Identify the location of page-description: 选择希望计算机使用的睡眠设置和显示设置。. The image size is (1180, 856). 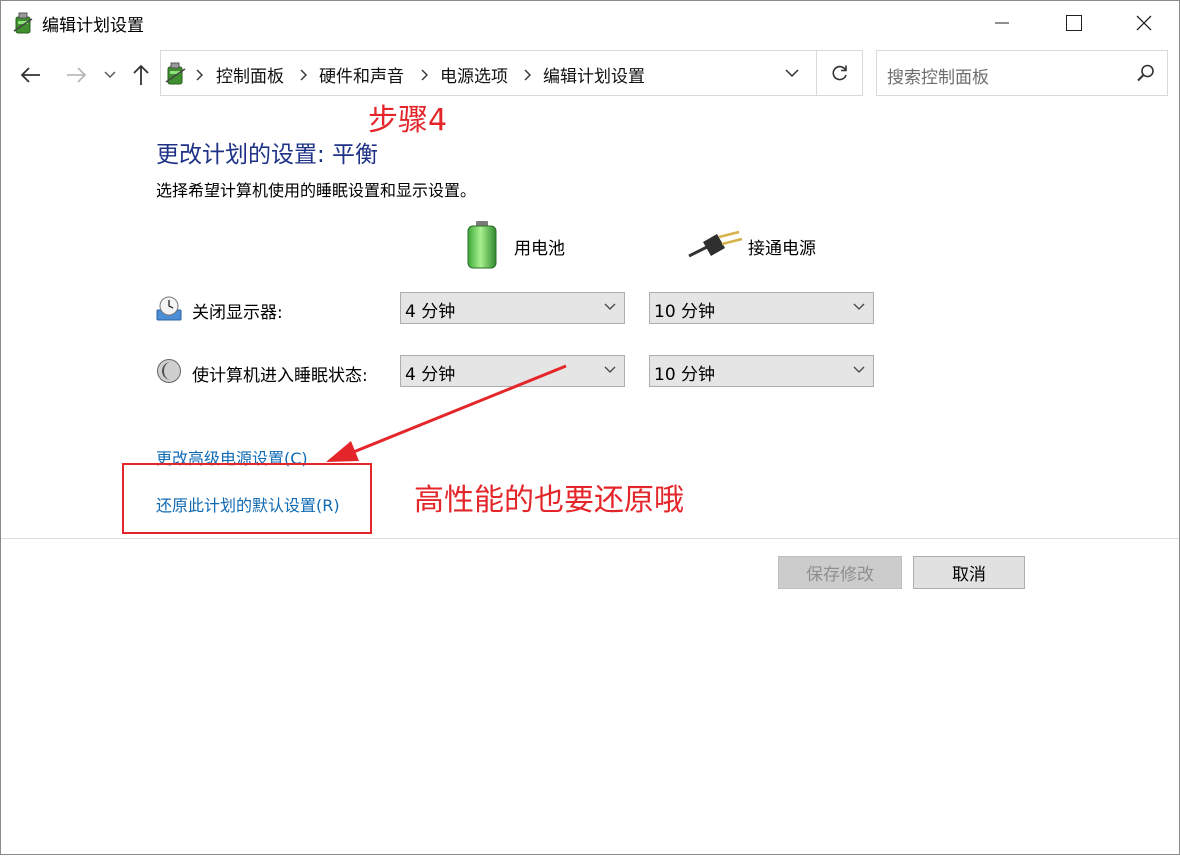
(316, 190).